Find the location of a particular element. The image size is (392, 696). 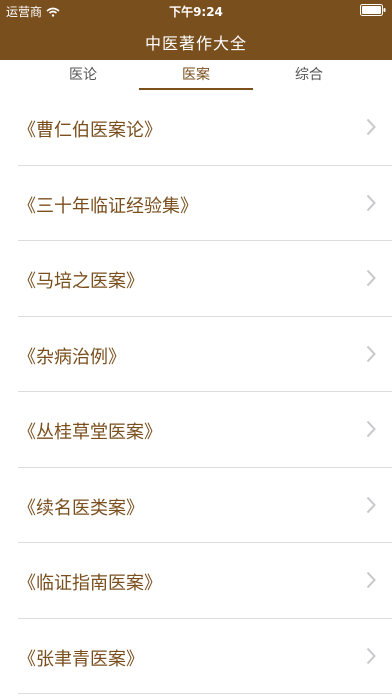

list-item: 《三十年临证经验集》 is located at coordinates (196, 203).